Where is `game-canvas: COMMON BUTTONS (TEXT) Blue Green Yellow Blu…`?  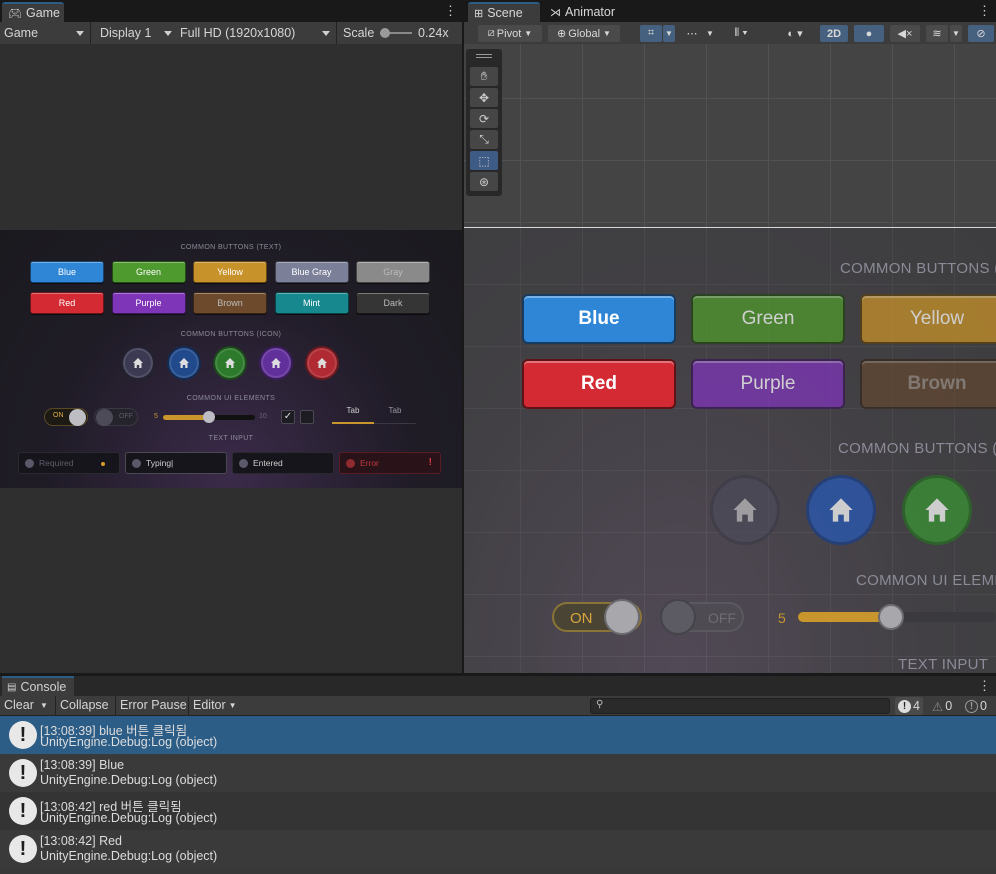
game-canvas: COMMON BUTTONS (TEXT) Blue Green Yellow Blu… is located at coordinates (231, 359).